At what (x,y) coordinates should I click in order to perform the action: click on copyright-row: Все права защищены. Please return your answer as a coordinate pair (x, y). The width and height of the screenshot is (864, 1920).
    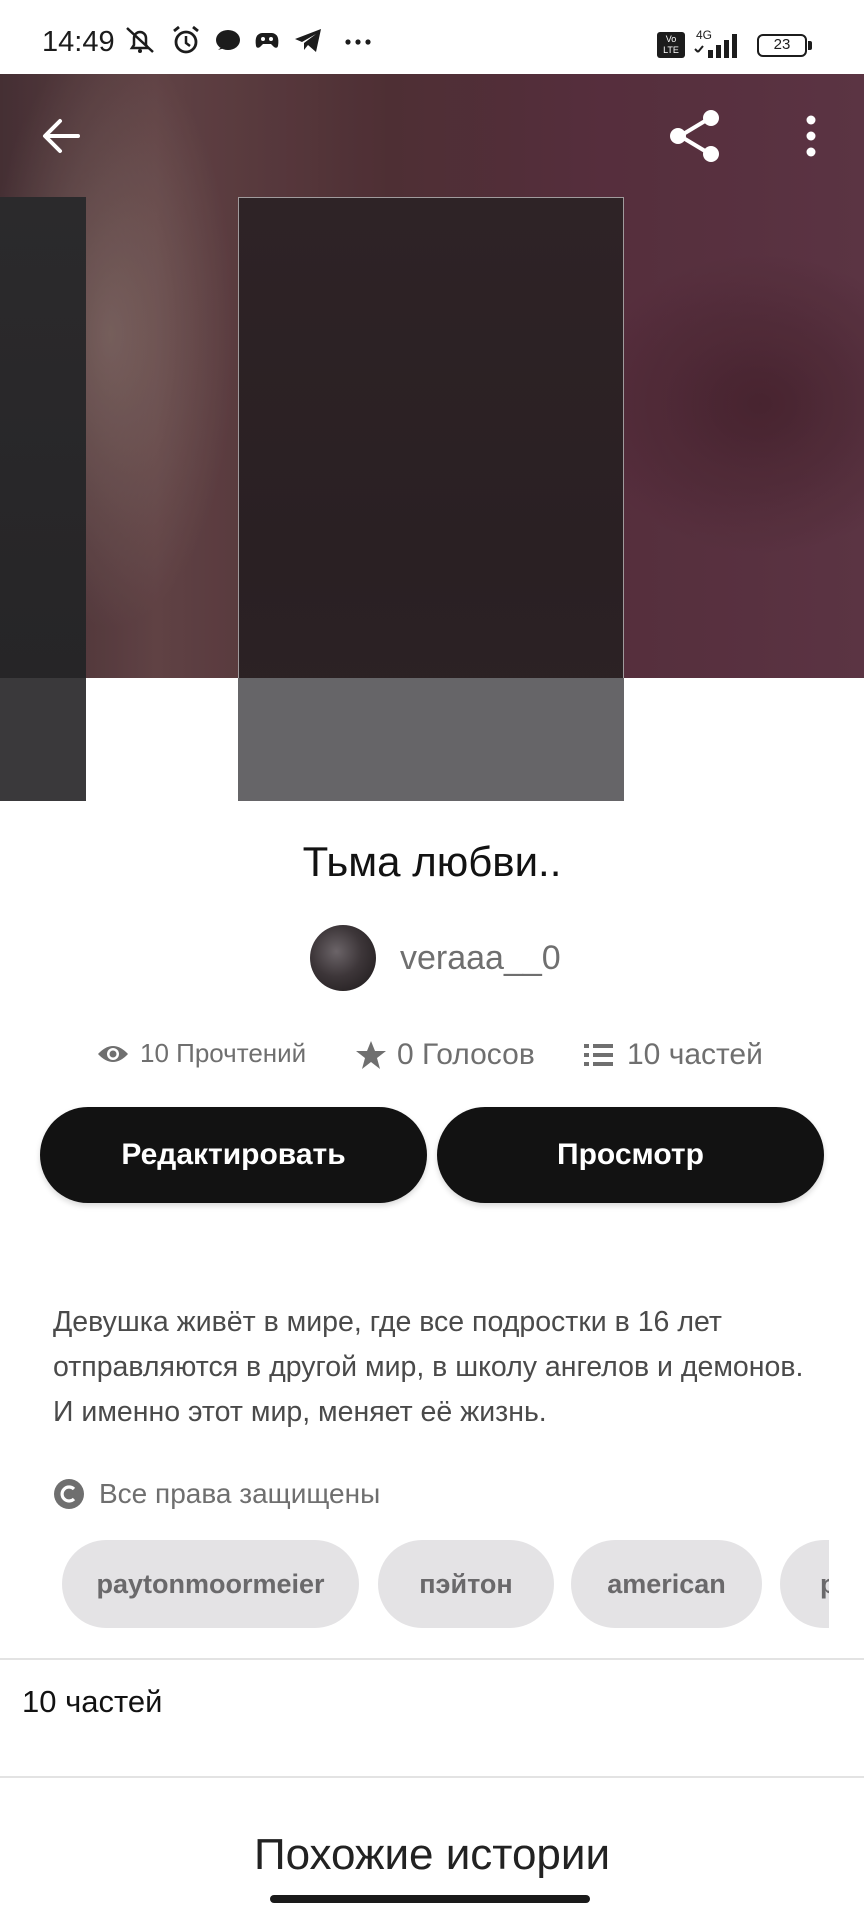
    Looking at the image, I should click on (216, 1494).